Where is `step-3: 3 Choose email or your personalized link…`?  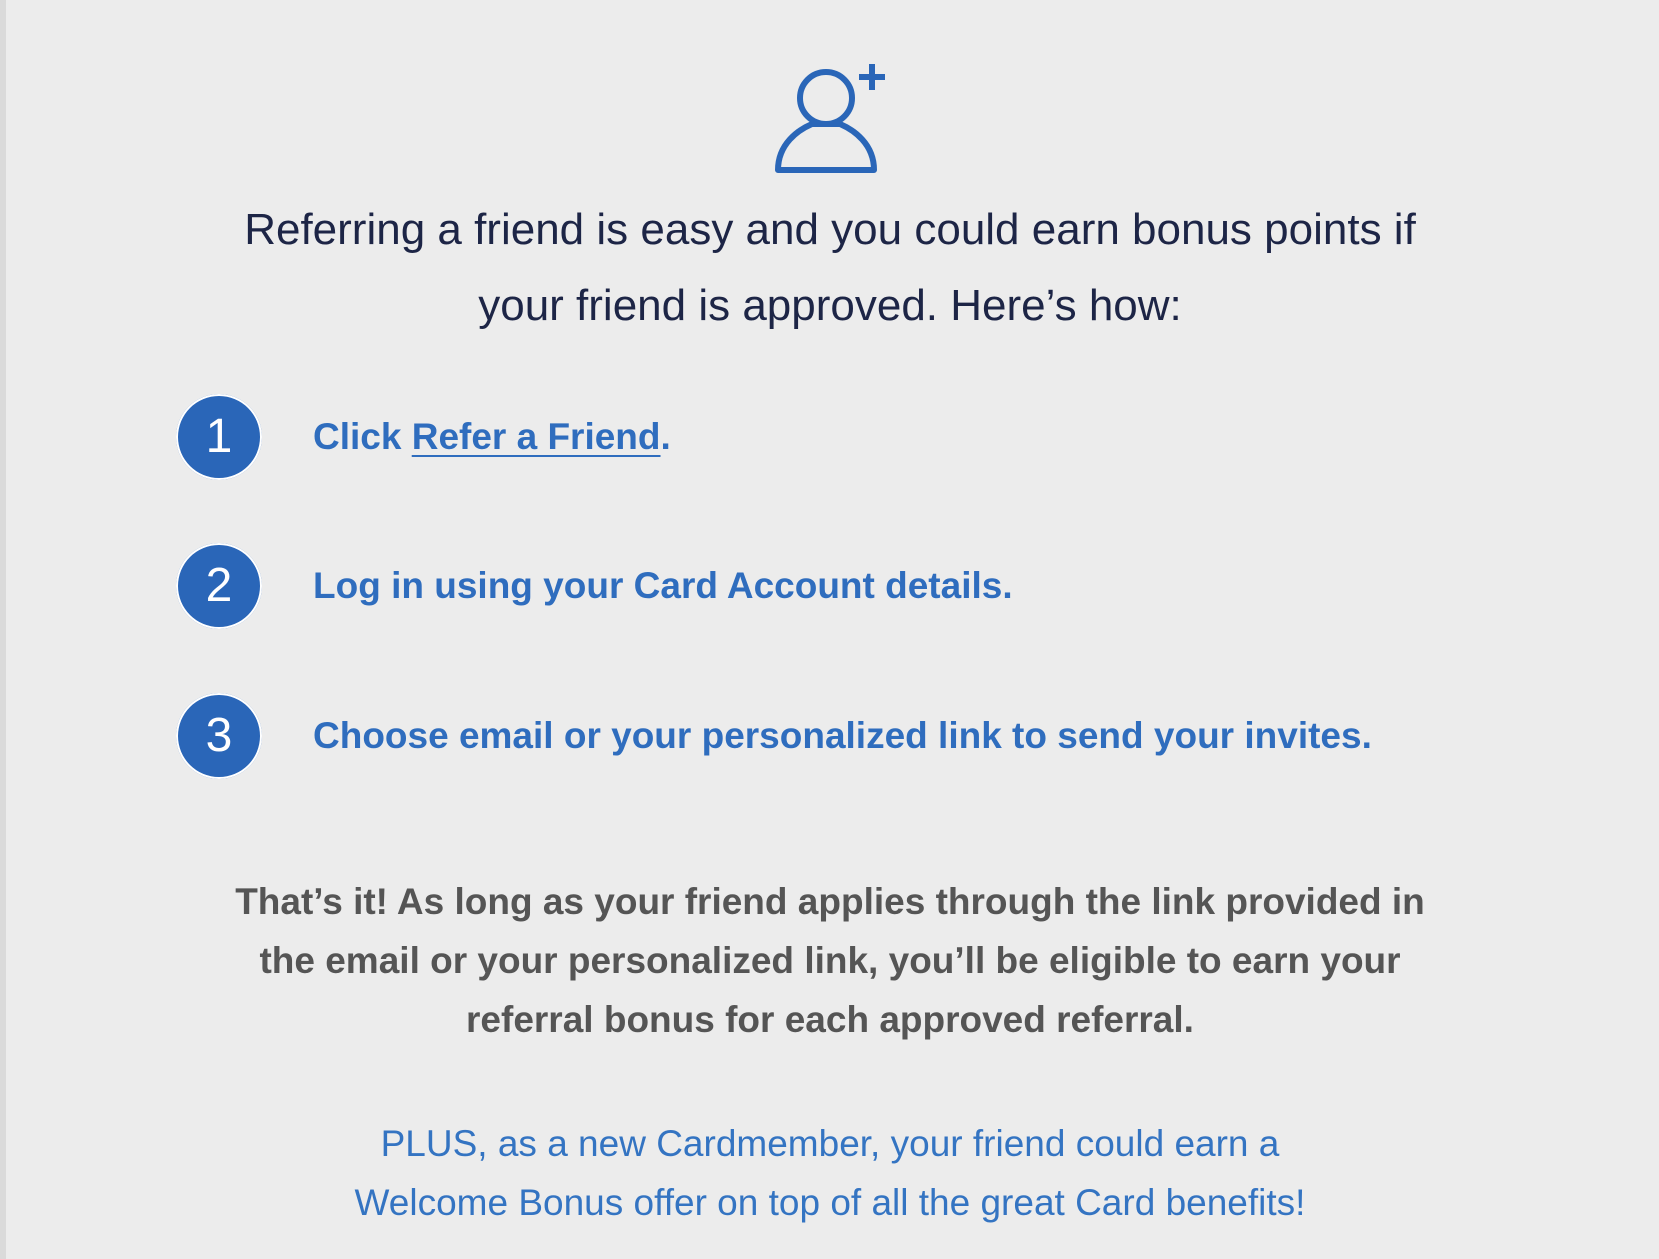 step-3: 3 Choose email or your personalized link… is located at coordinates (876, 737).